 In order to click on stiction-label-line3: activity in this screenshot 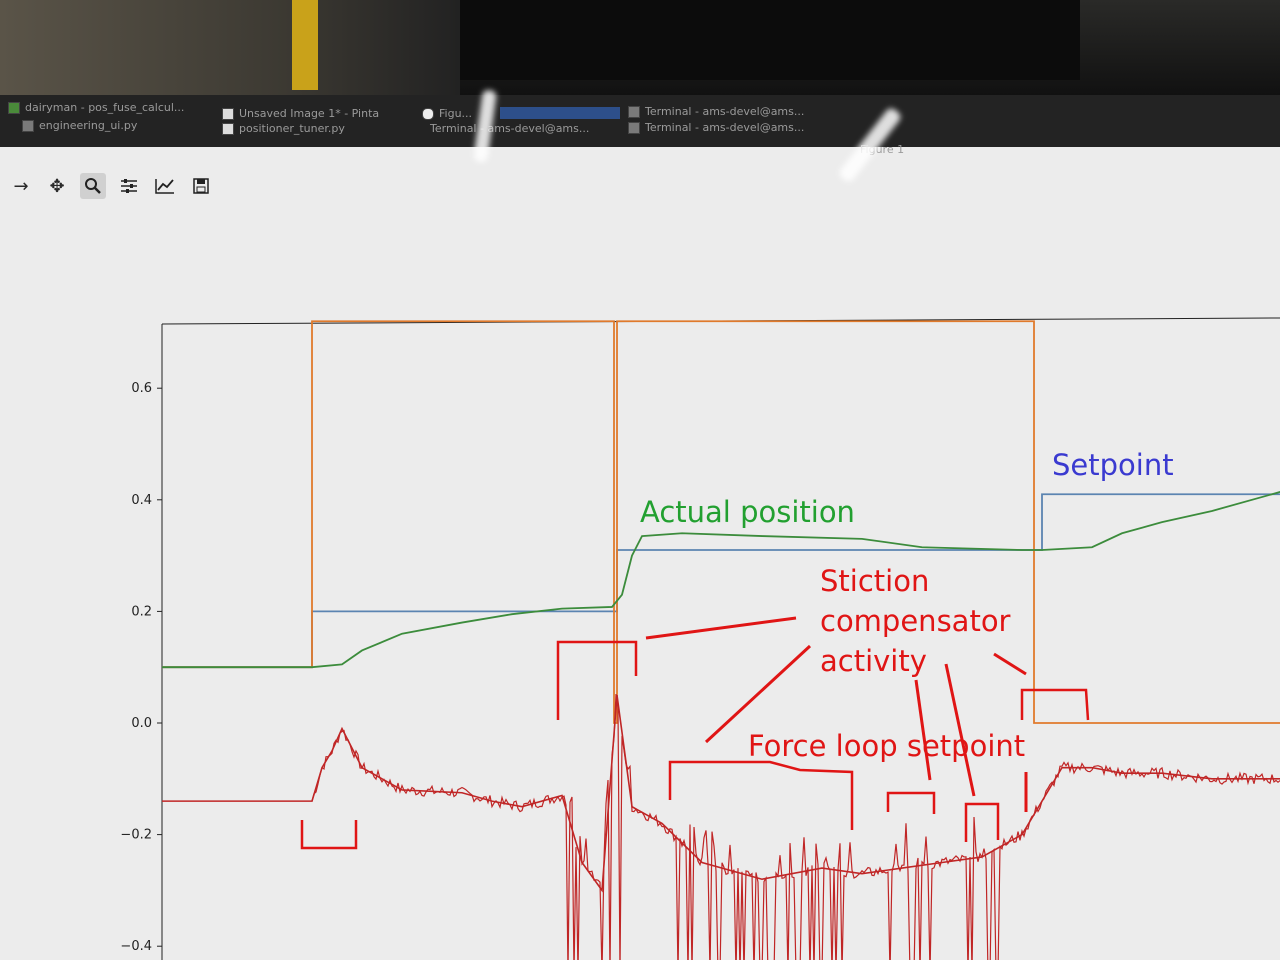, I will do `click(873, 661)`.